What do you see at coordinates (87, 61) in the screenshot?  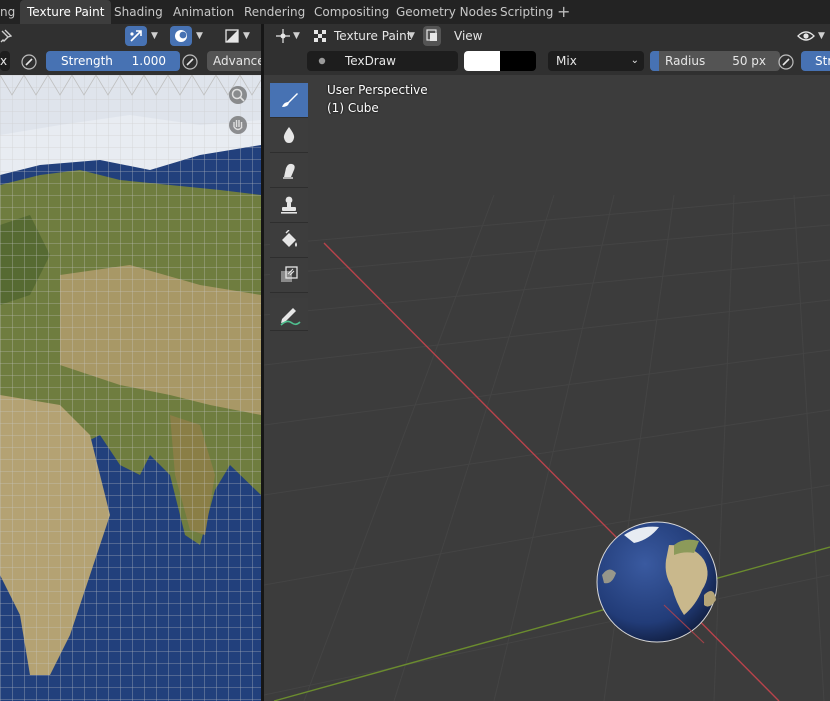 I see `strength-label: Strength` at bounding box center [87, 61].